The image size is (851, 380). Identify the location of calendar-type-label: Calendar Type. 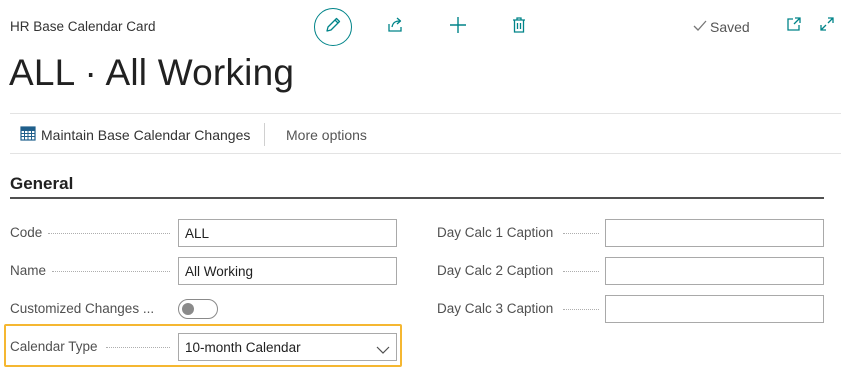
(54, 346).